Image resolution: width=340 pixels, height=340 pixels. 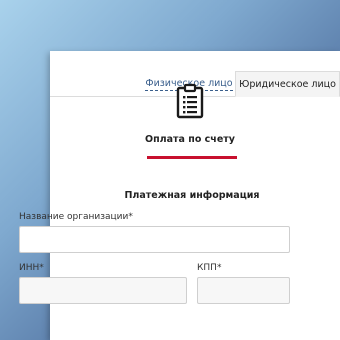 I want to click on inn-input, so click(x=103, y=290).